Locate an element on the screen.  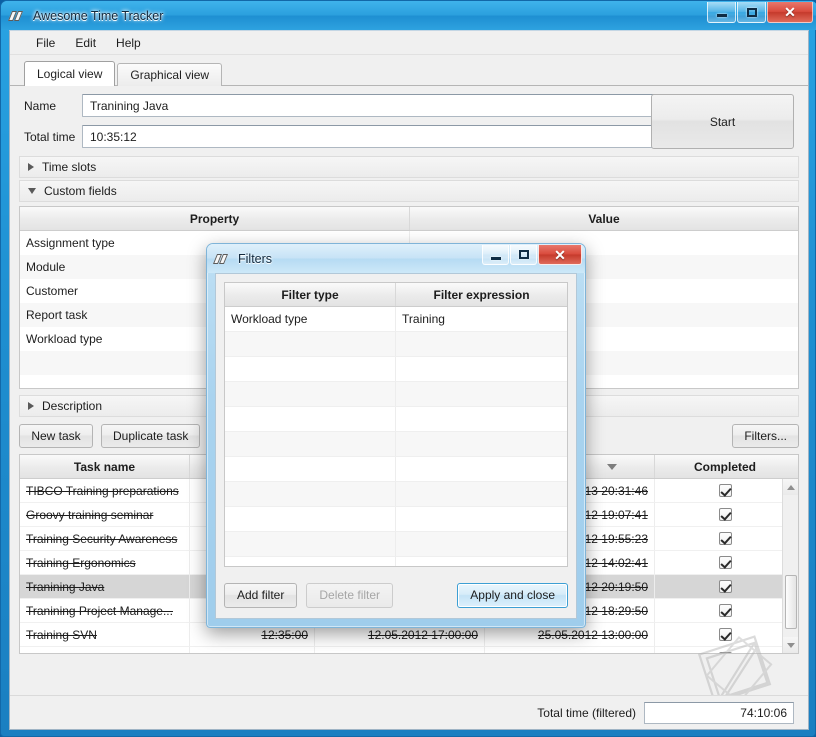
scroll-down-button is located at coordinates (790, 645).